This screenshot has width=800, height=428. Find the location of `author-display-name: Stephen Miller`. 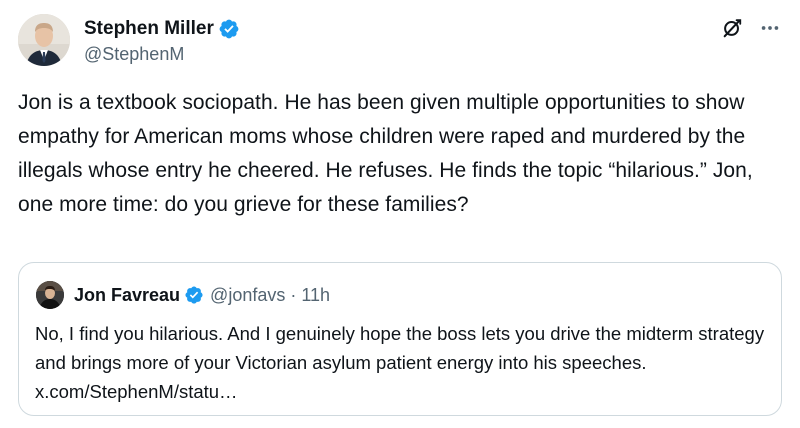

author-display-name: Stephen Miller is located at coordinates (149, 29).